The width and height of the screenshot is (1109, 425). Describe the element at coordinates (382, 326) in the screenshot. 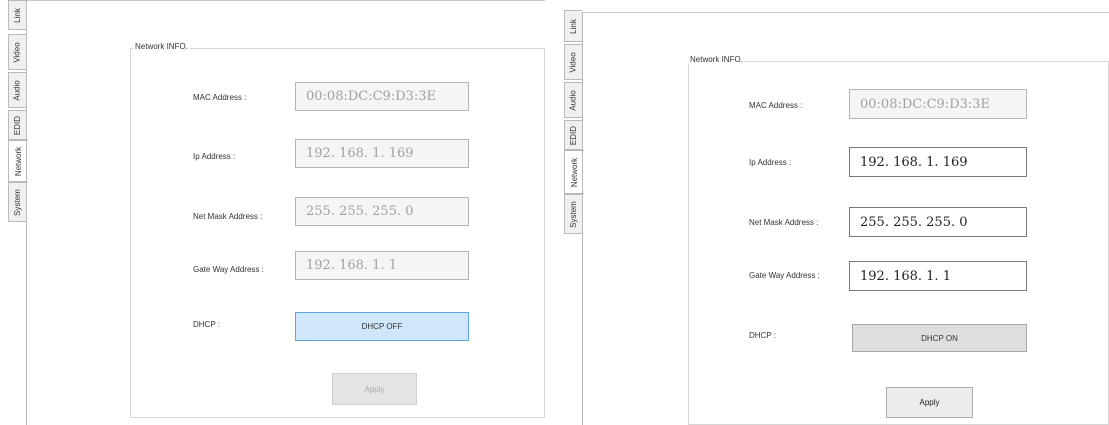

I see `dhcp-toggle-button: DHCP OFF` at that location.